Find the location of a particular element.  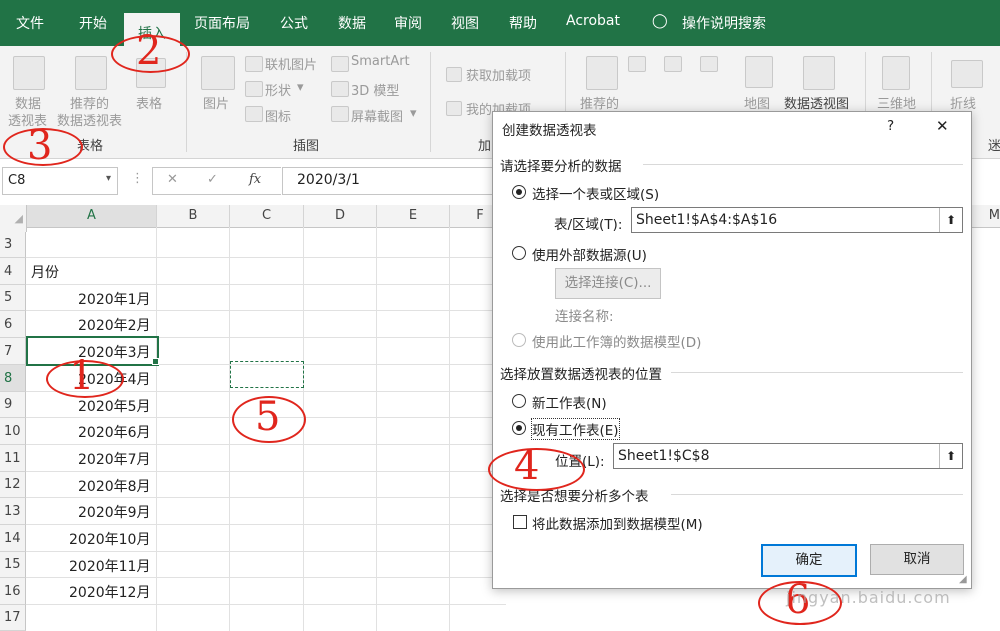

cell-a13: 2020年9月 is located at coordinates (114, 512).